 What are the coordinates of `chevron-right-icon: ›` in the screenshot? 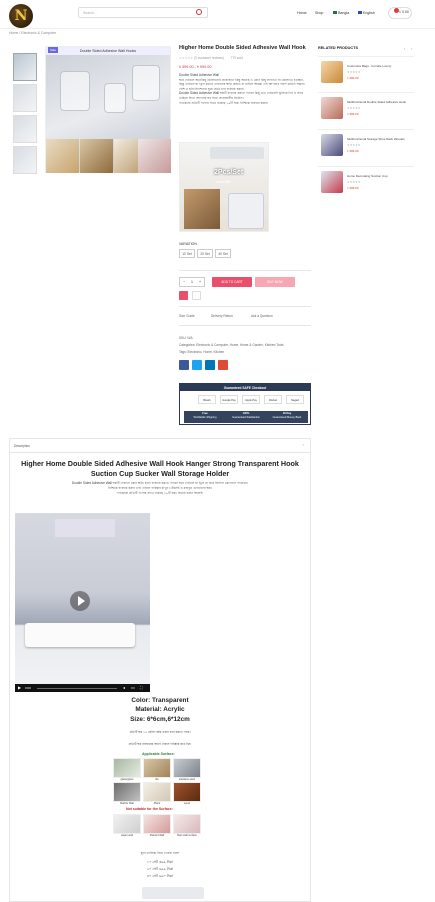 It's located at (411, 48).